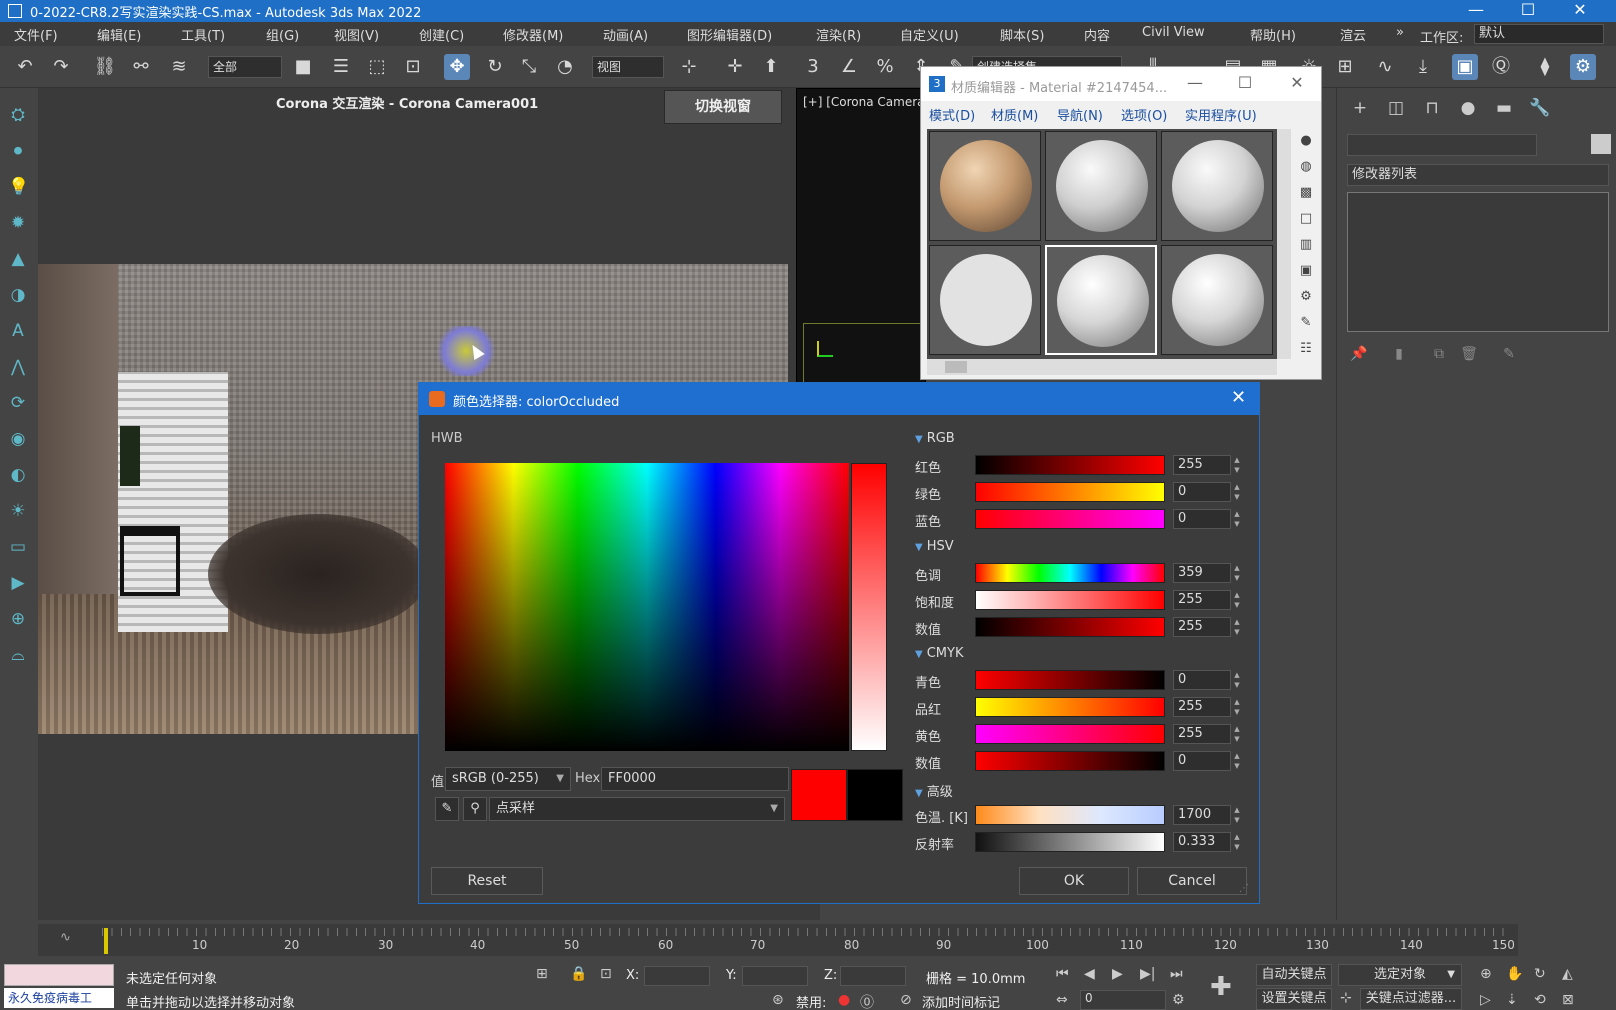 The image size is (1616, 1010). What do you see at coordinates (106, 941) in the screenshot?
I see `time-slider-handle` at bounding box center [106, 941].